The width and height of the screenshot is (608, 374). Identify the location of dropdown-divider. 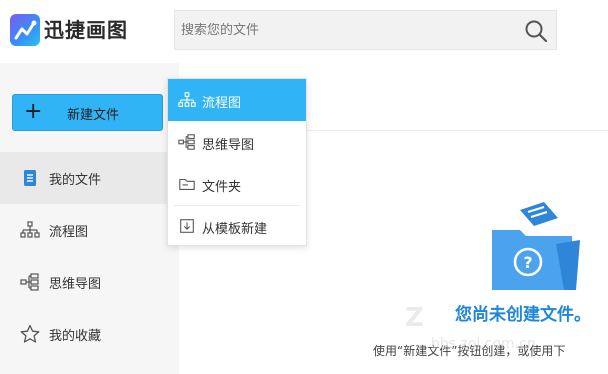
(237, 205).